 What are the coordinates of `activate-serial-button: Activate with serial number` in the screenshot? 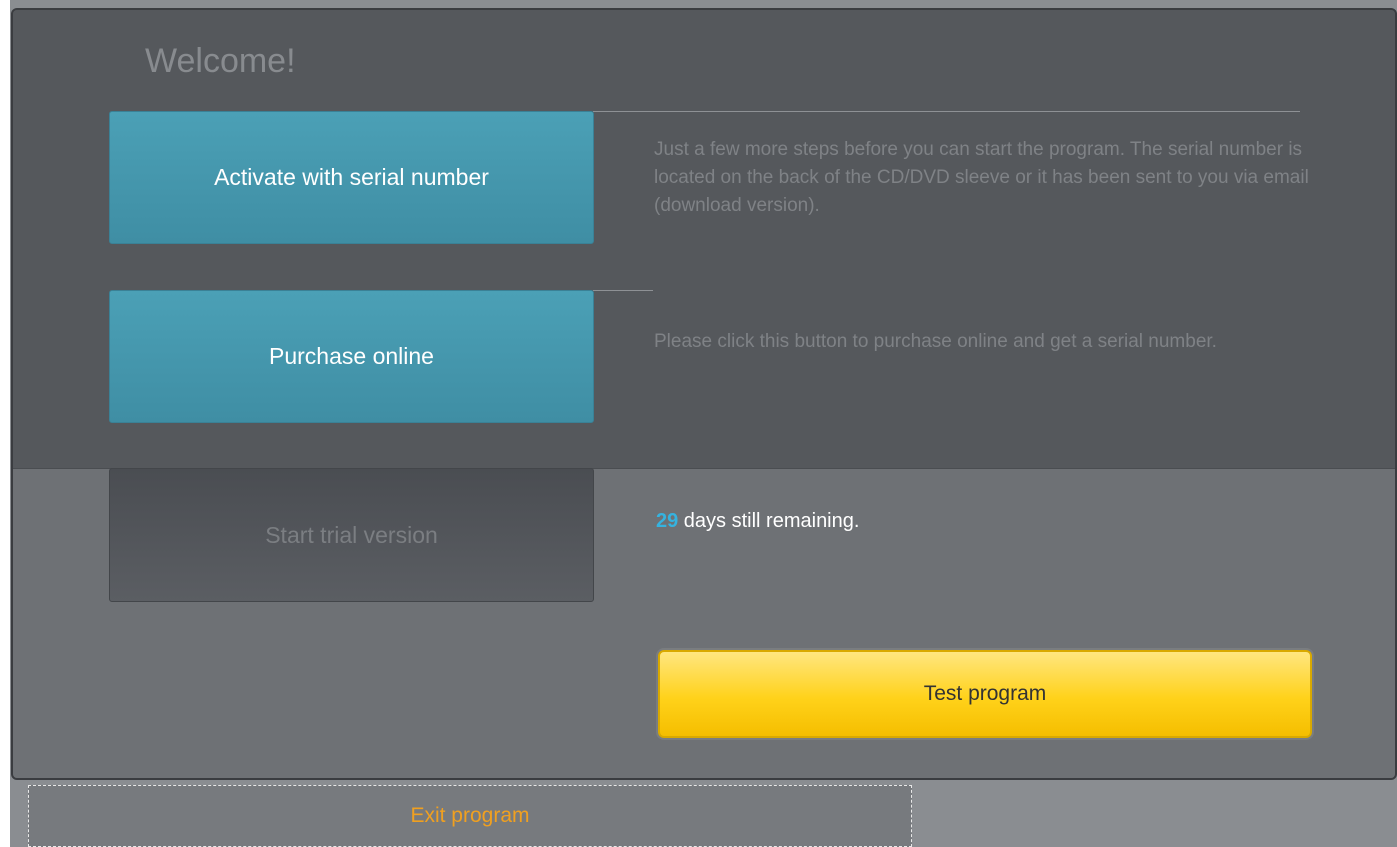 It's located at (351, 177).